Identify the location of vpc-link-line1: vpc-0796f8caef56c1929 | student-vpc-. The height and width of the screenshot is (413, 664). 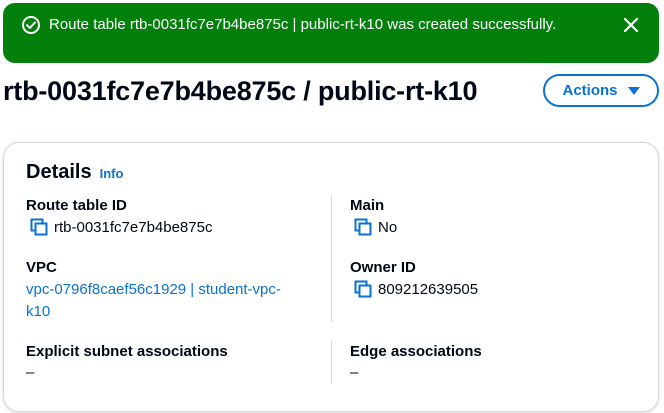
(153, 289).